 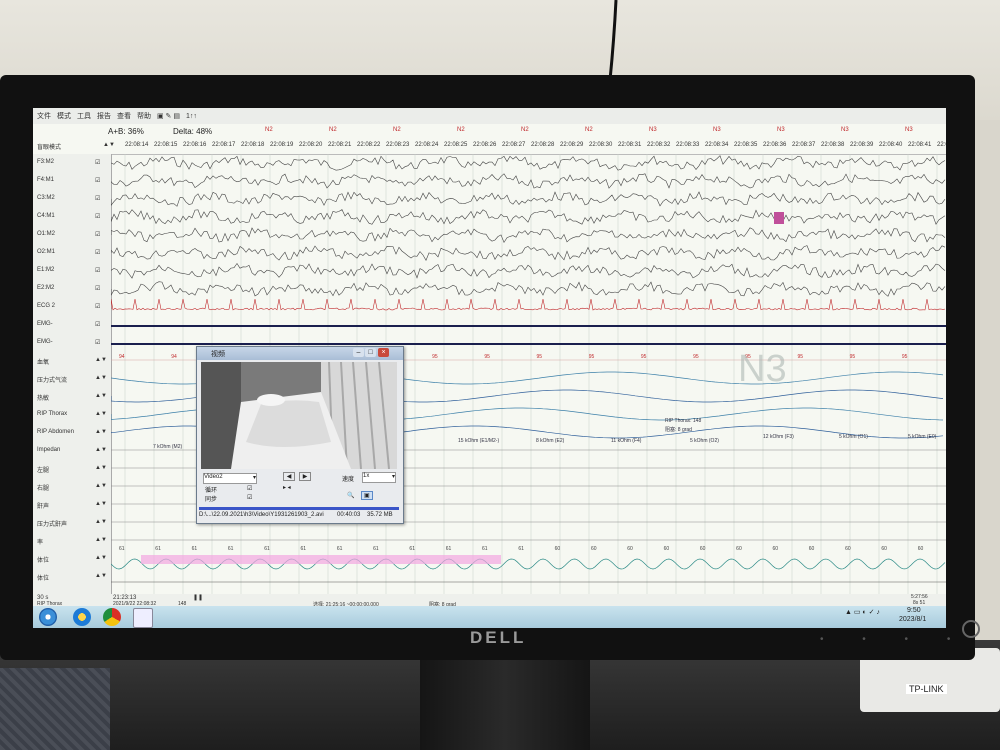 What do you see at coordinates (367, 495) in the screenshot?
I see `snapshot-icon: ▣` at bounding box center [367, 495].